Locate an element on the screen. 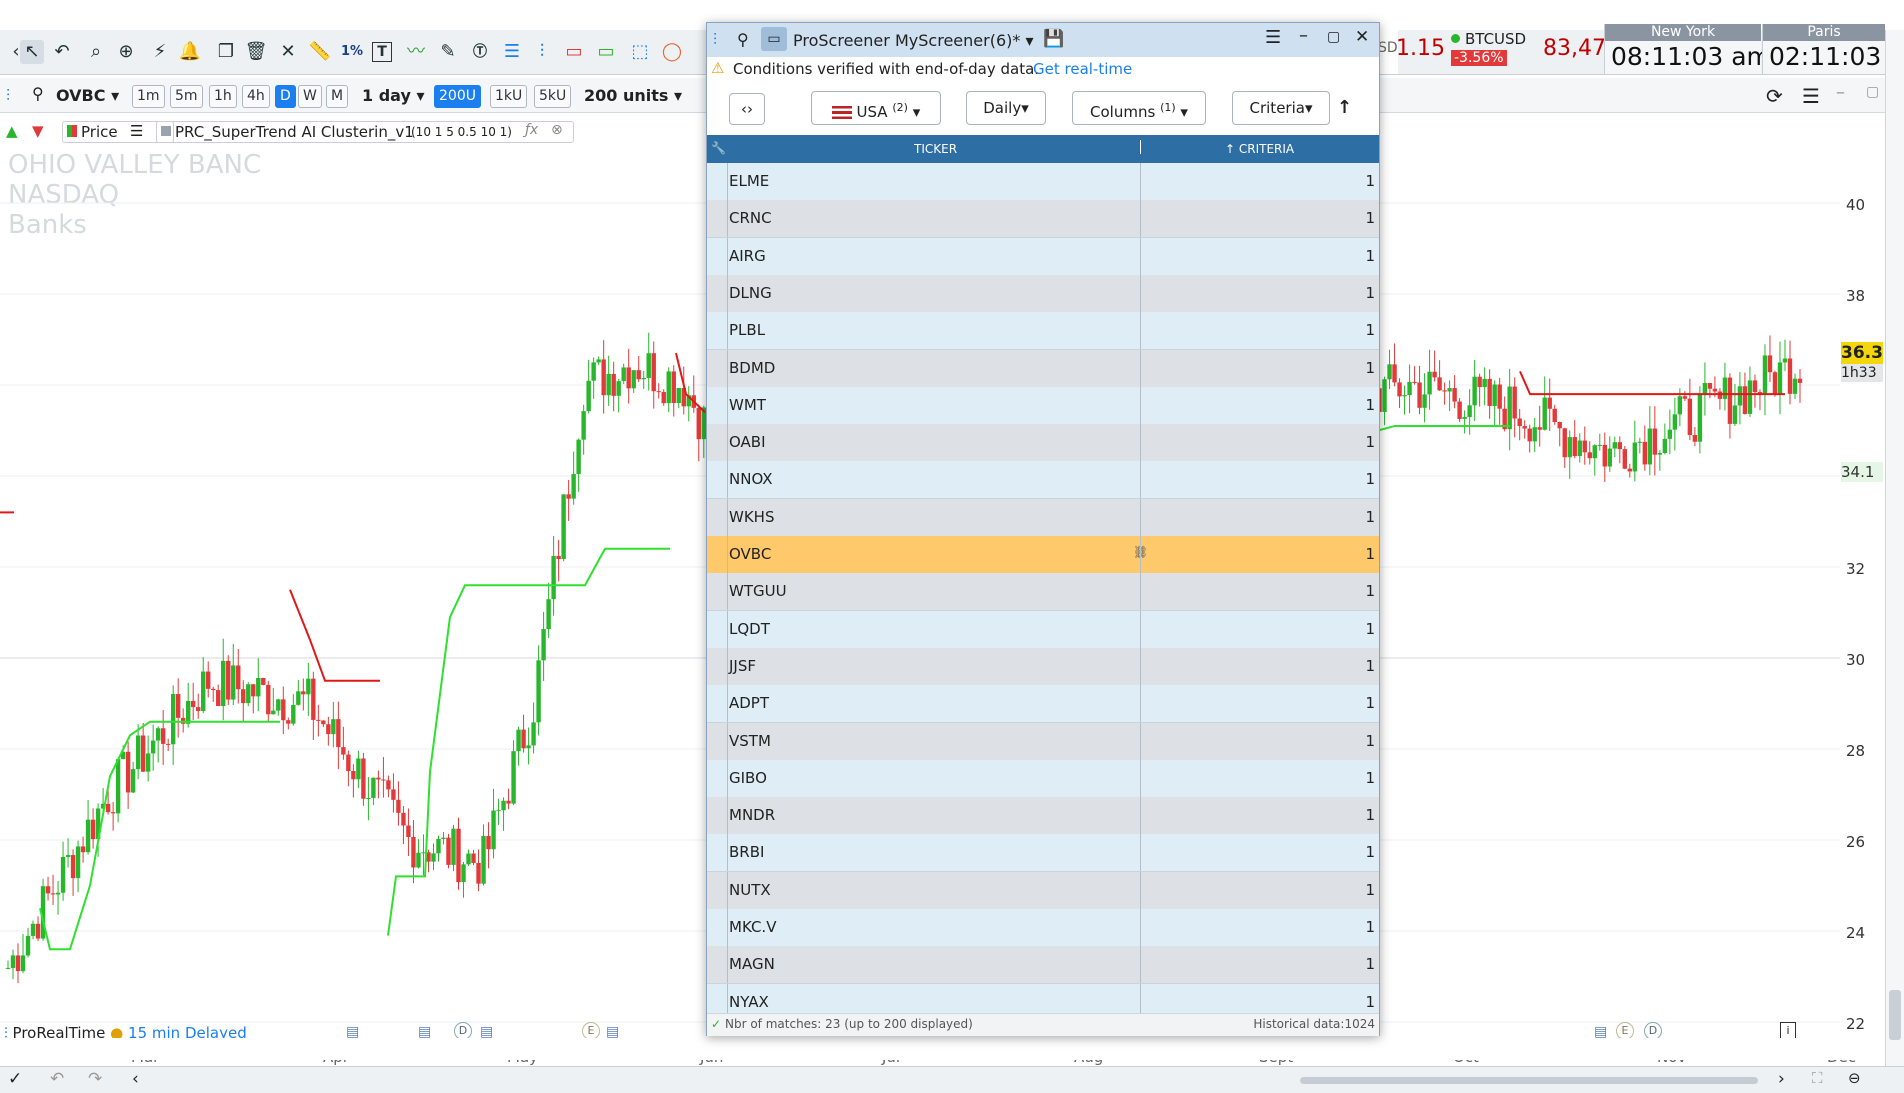 The width and height of the screenshot is (1904, 1093). timeframe-m: M is located at coordinates (337, 96).